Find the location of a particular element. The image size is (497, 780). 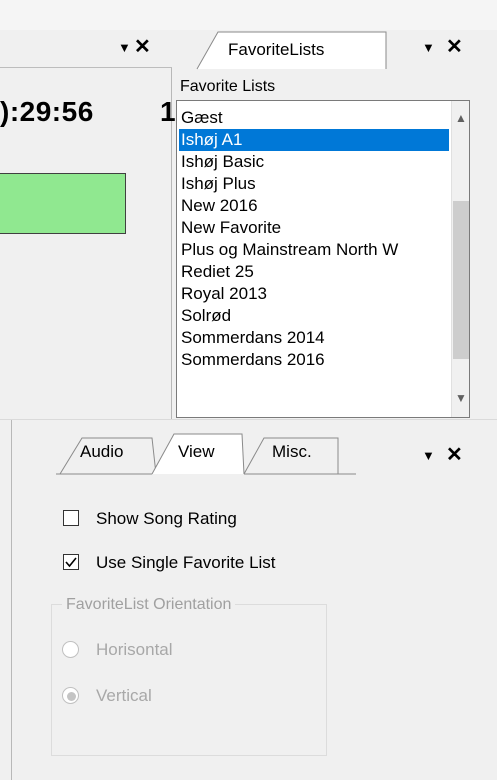

radio-selected-dot-icon is located at coordinates (71, 696).